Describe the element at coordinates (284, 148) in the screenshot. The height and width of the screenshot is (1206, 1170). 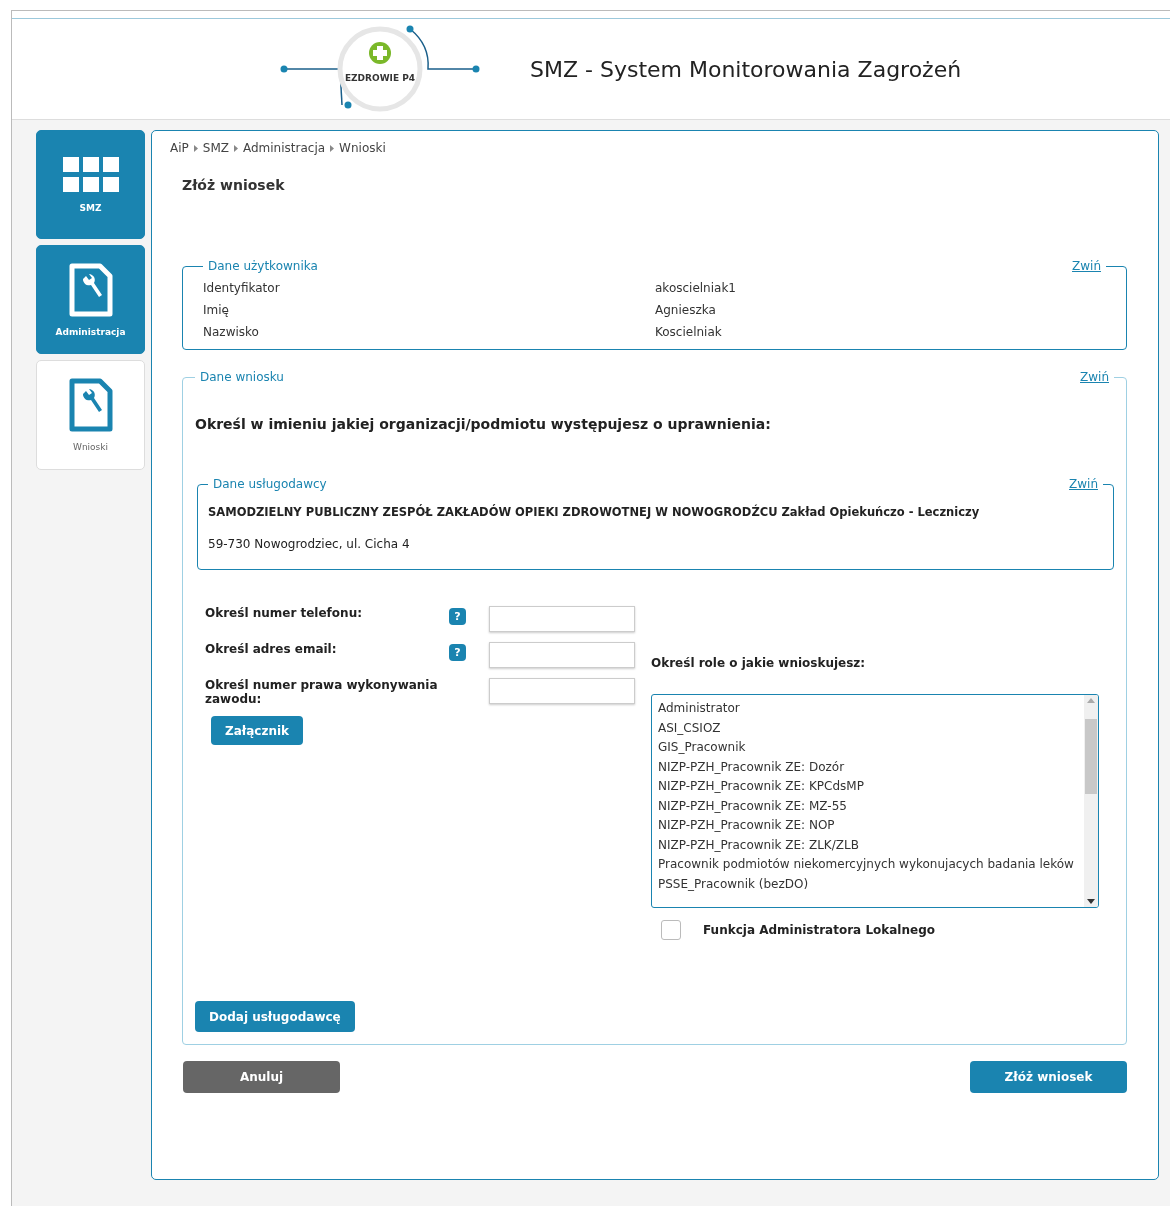
I see `breadcrumb-link: Administracja` at that location.